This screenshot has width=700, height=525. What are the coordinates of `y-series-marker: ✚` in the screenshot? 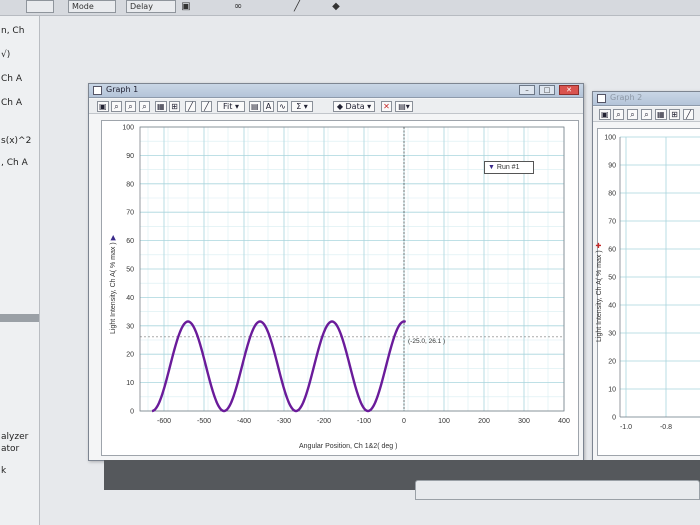 It's located at (599, 245).